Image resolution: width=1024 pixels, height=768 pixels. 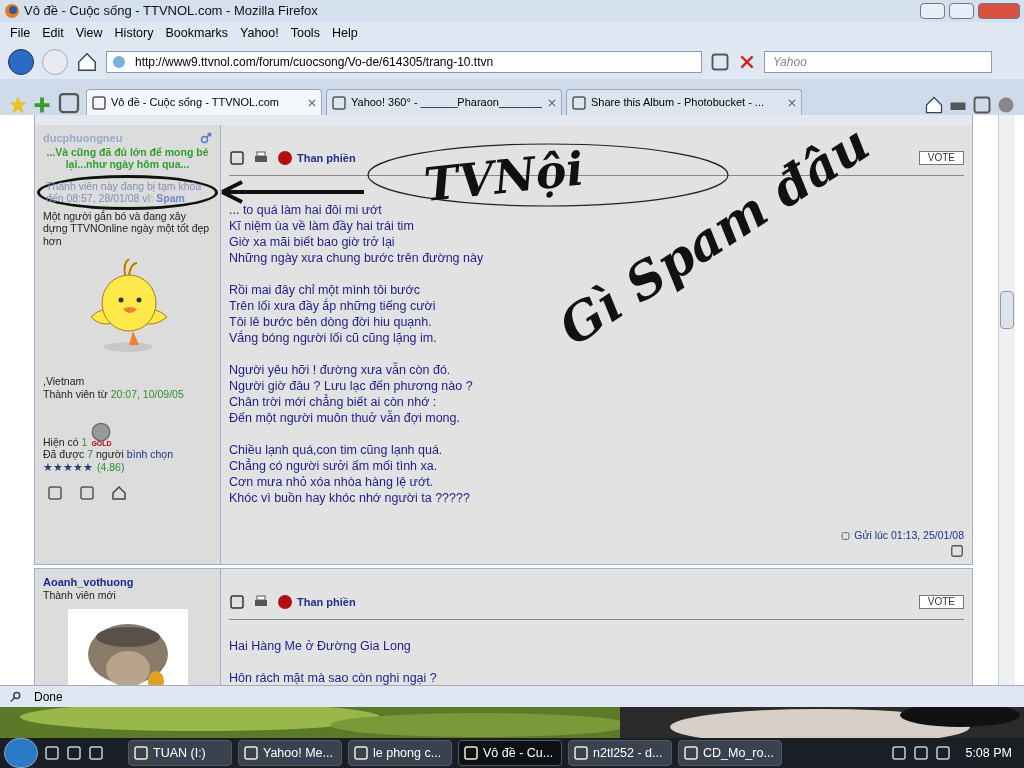 What do you see at coordinates (334, 466) in the screenshot?
I see `post-text-line: Chẳng có người sưởi ấm mối tình xa.` at bounding box center [334, 466].